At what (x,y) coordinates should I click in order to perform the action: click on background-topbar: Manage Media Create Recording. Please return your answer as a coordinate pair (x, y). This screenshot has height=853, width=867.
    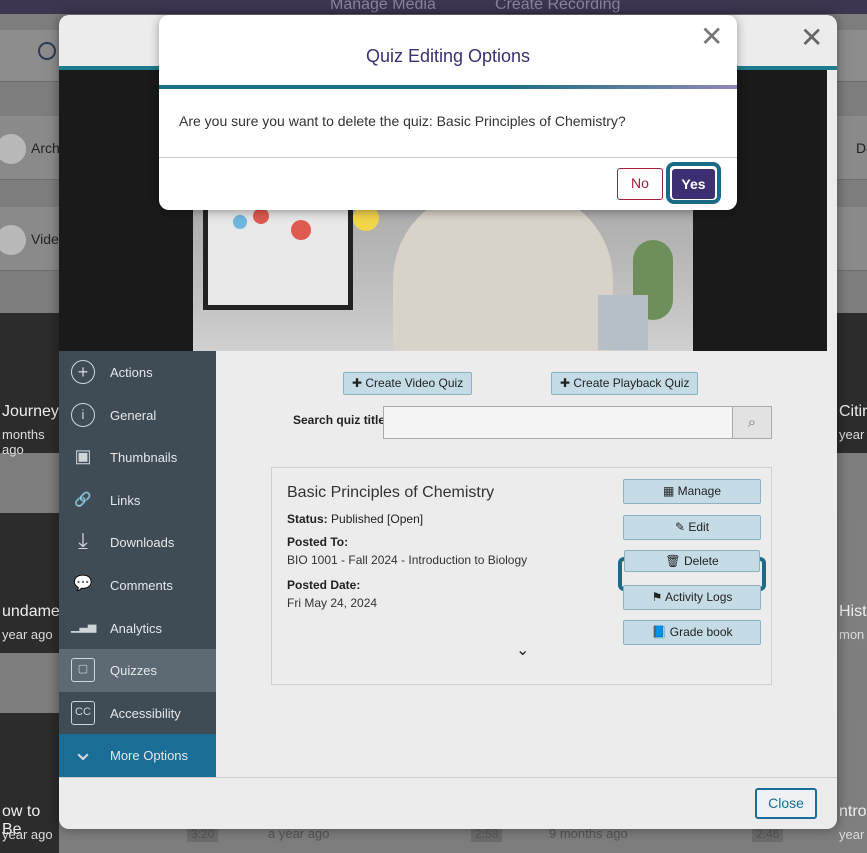
    Looking at the image, I should click on (433, 7).